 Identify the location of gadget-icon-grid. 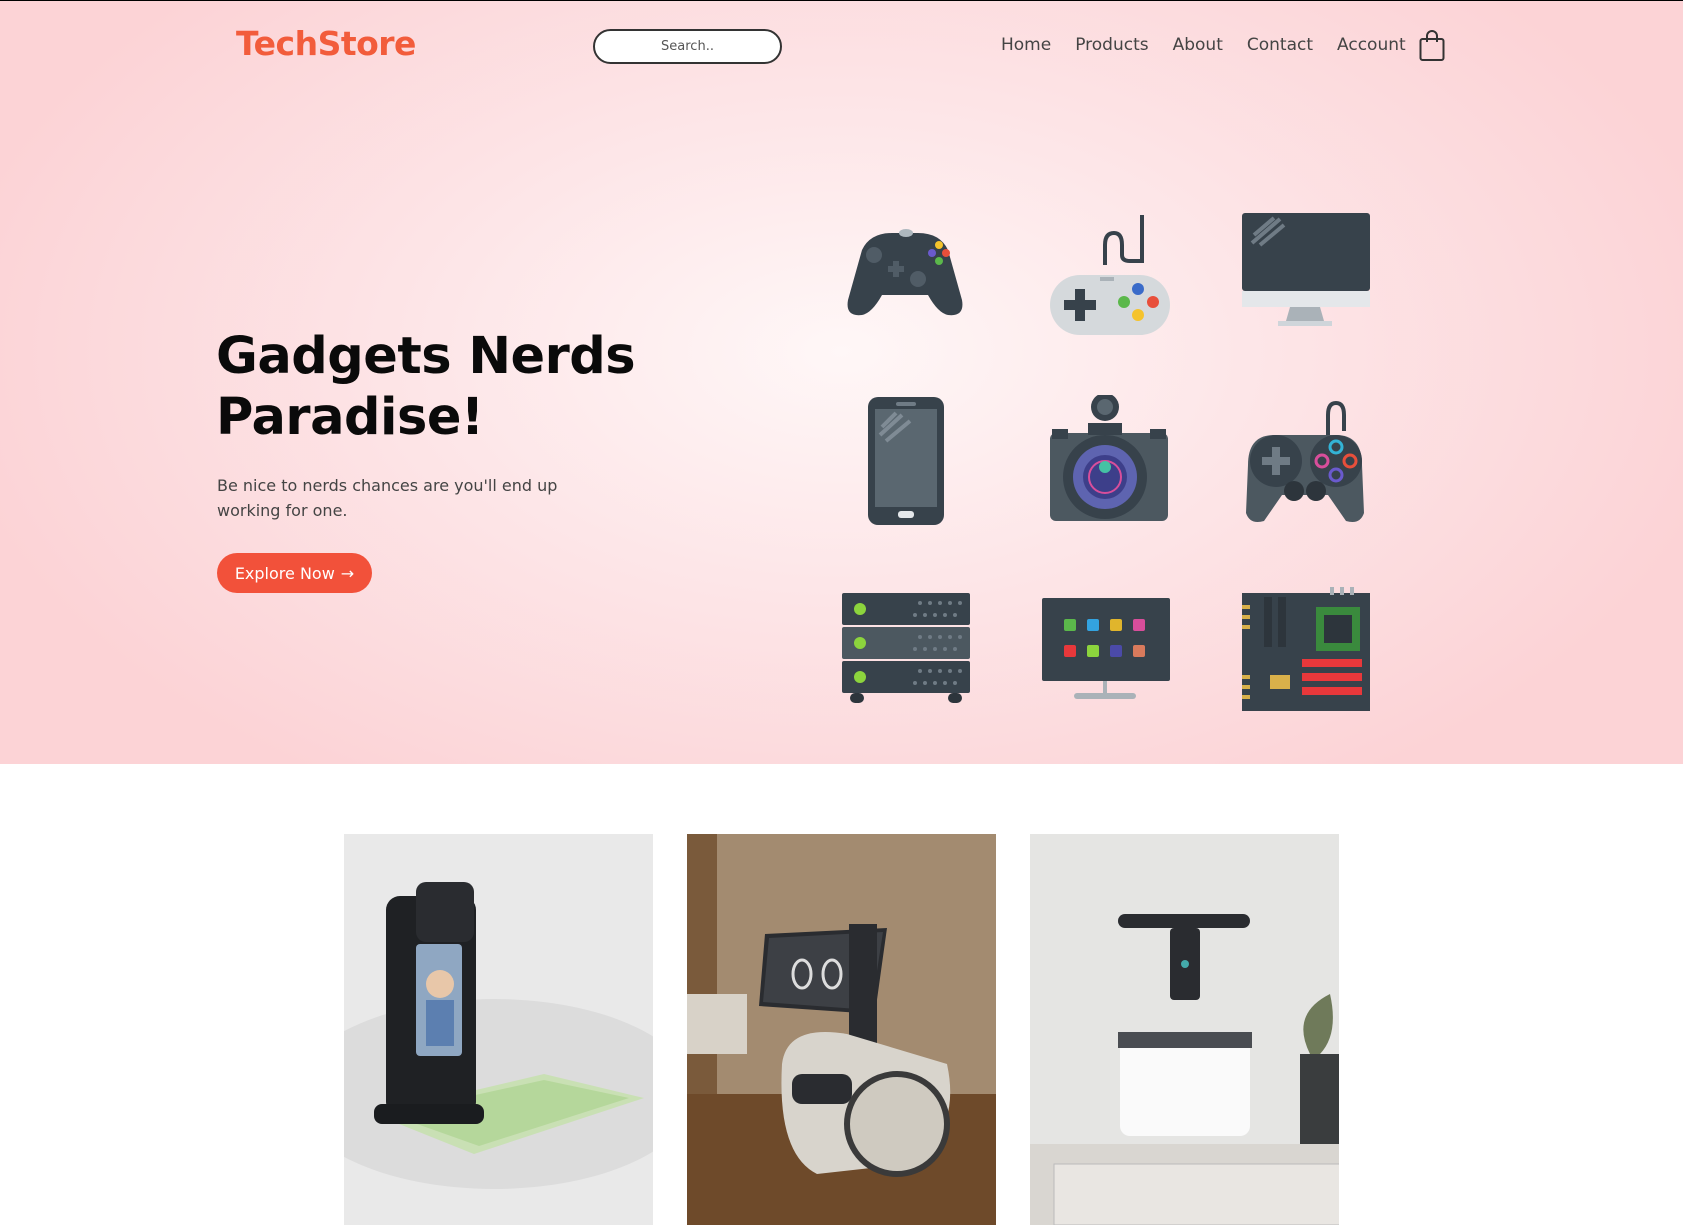
(1107, 460).